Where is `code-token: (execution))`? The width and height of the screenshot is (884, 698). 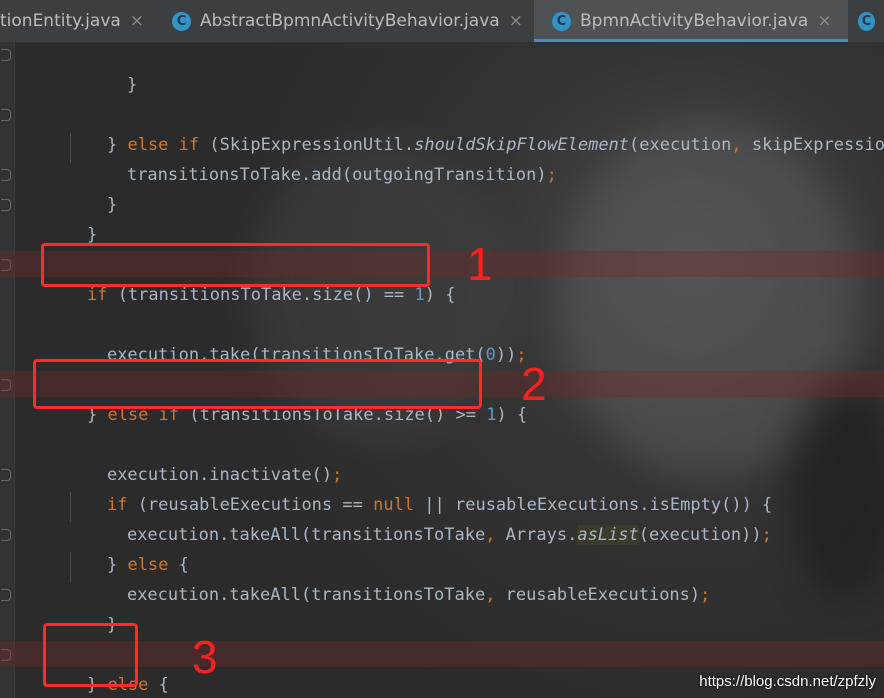 code-token: (execution)) is located at coordinates (700, 535).